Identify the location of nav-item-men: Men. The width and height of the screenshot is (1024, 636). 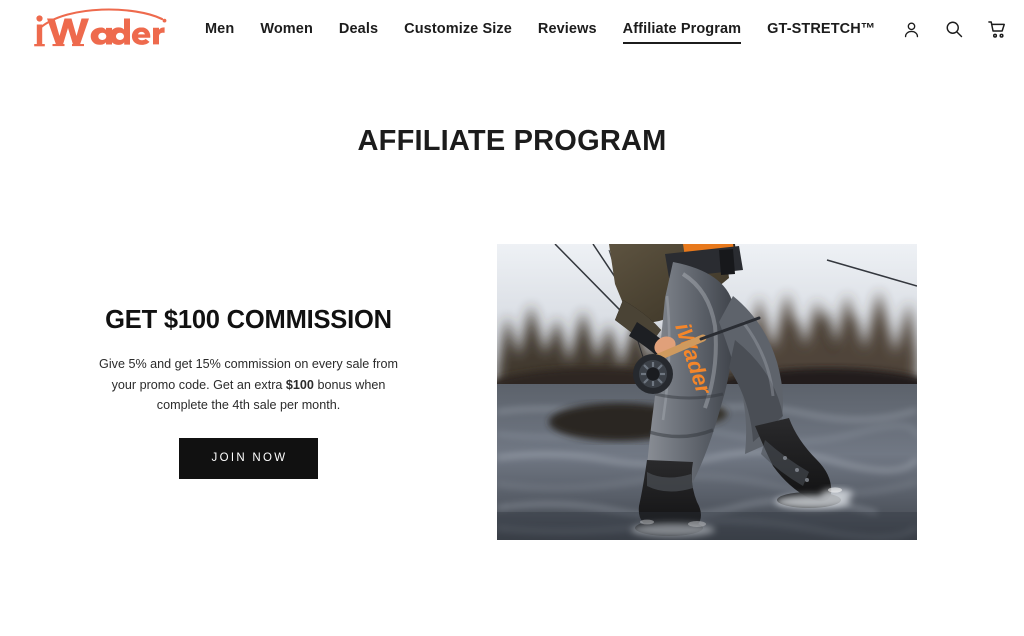
(219, 29).